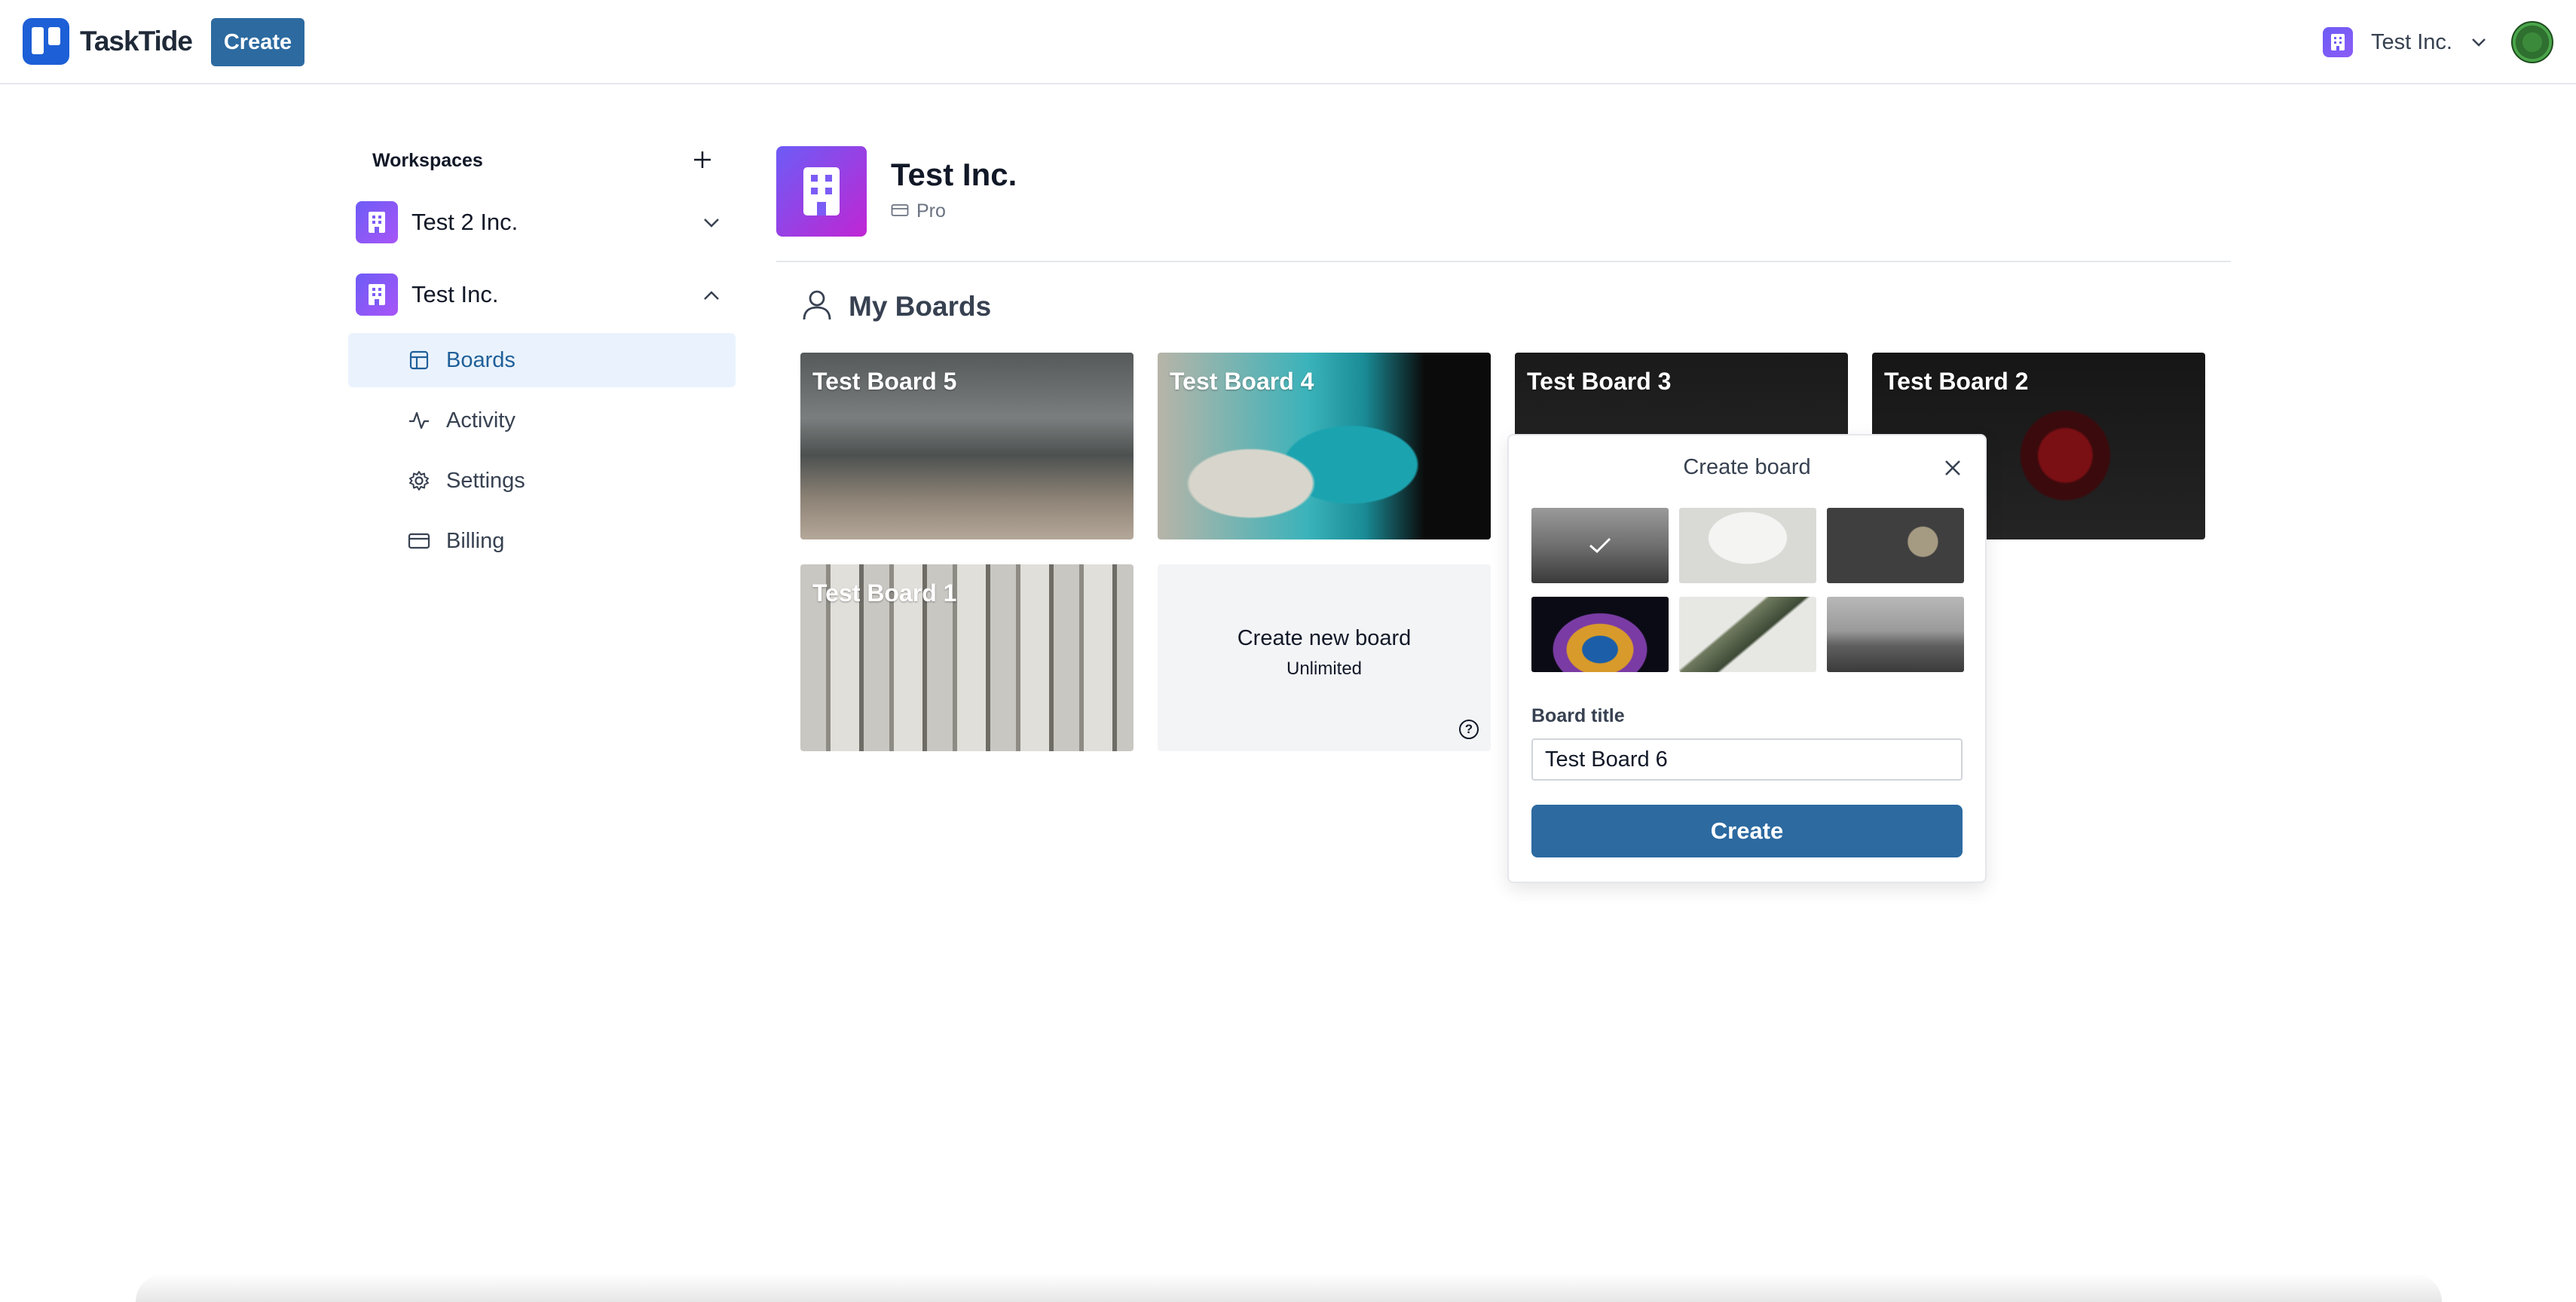 This screenshot has width=2576, height=1302. I want to click on sidebar-item-boards: Boards, so click(542, 360).